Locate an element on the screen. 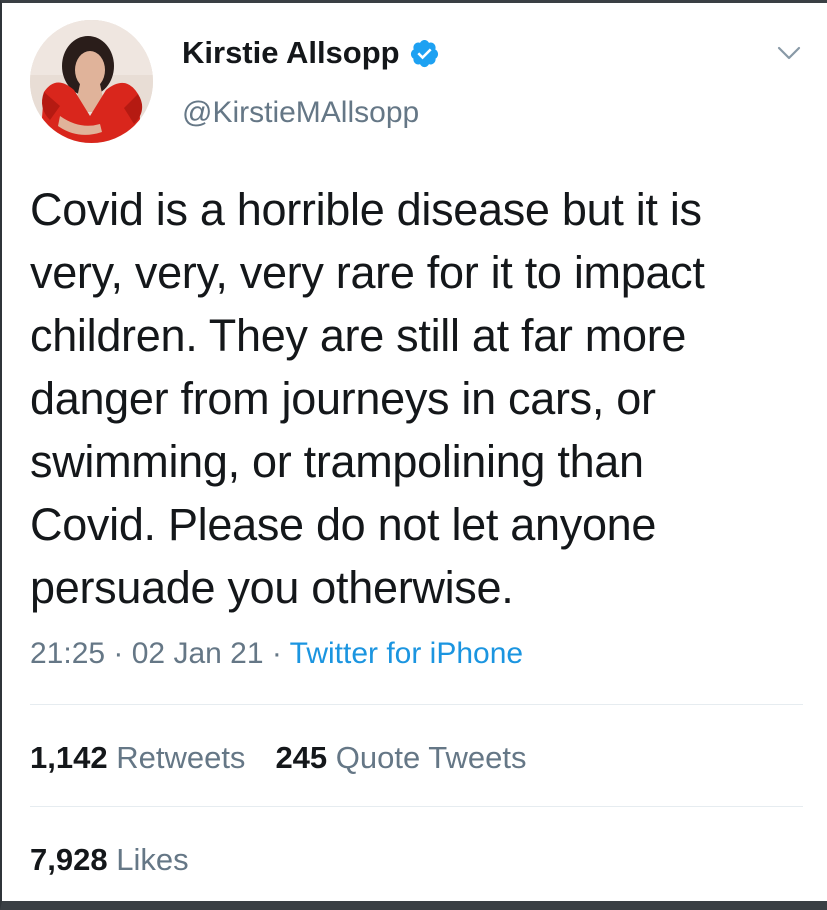 Image resolution: width=827 pixels, height=910 pixels. retweets-stat: 1,142 Retweets is located at coordinates (137, 758).